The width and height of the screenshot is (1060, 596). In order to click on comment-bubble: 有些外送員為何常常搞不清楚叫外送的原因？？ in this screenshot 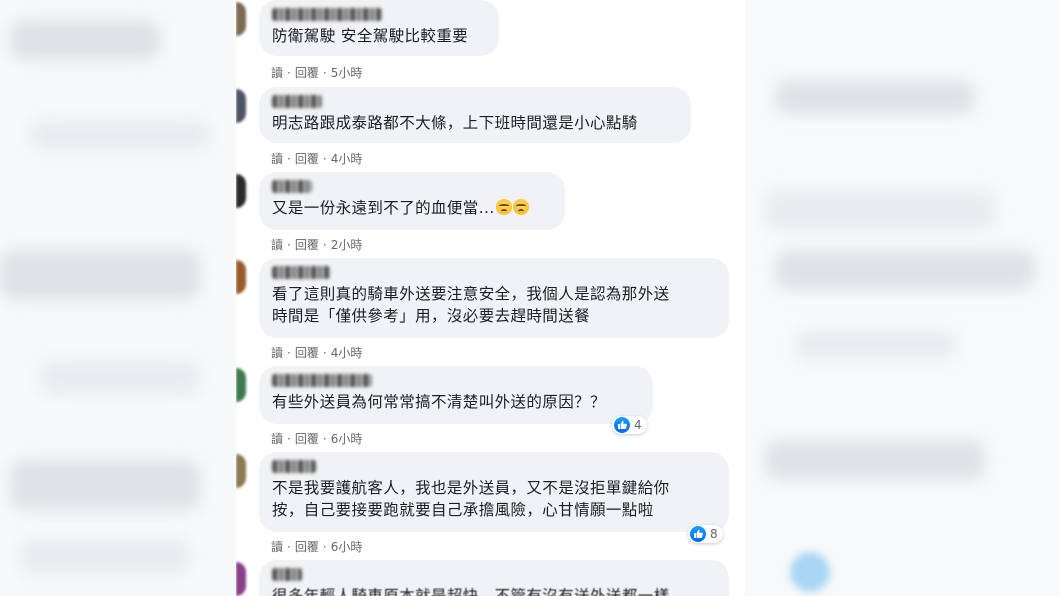, I will do `click(456, 395)`.